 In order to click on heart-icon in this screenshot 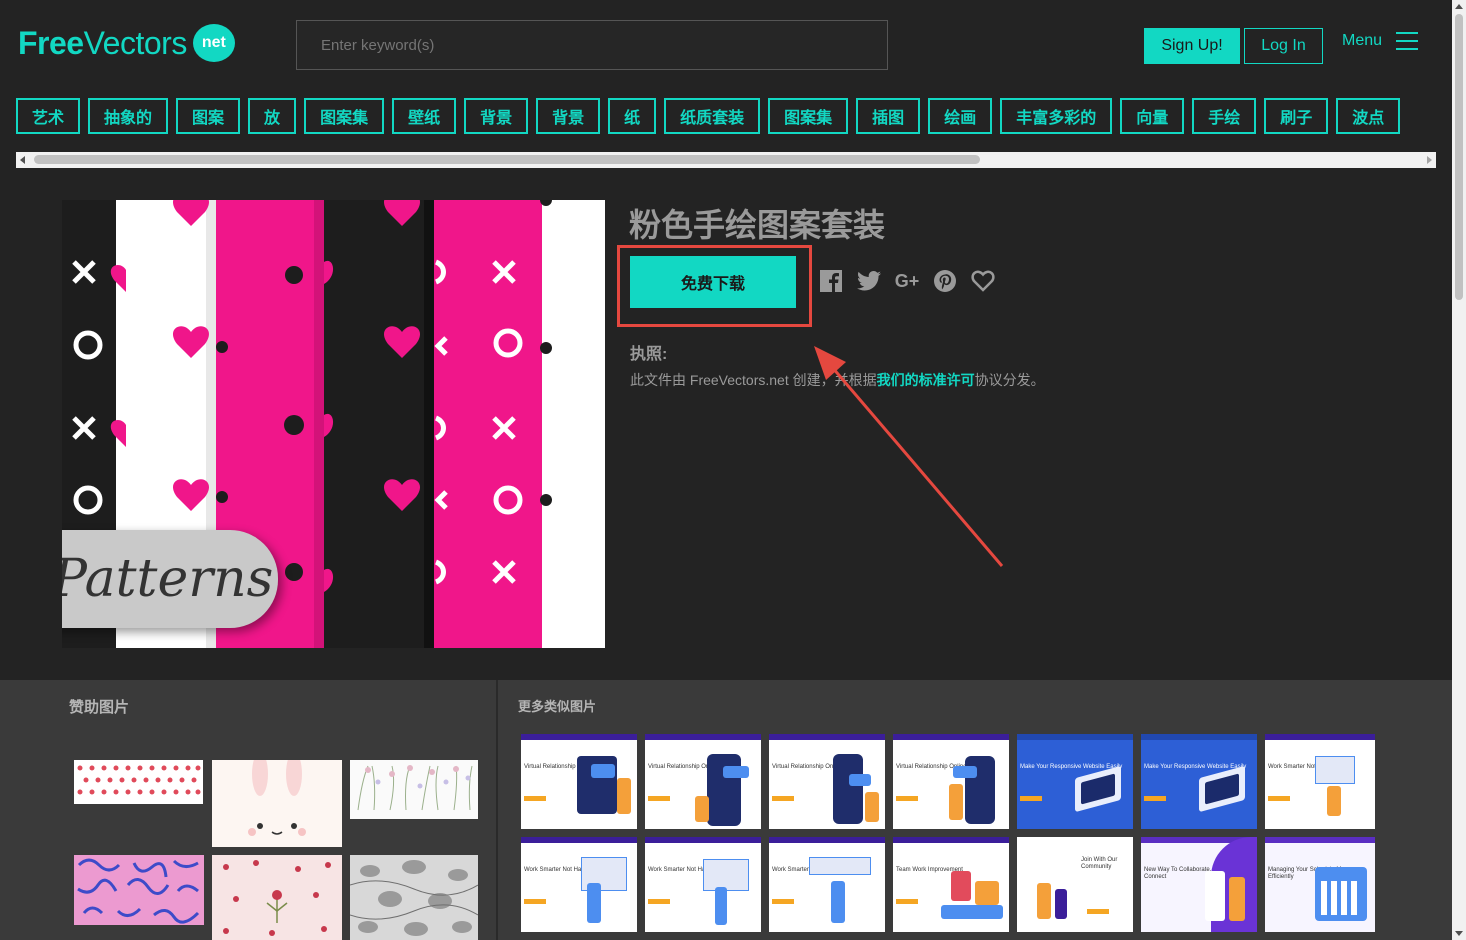, I will do `click(983, 281)`.